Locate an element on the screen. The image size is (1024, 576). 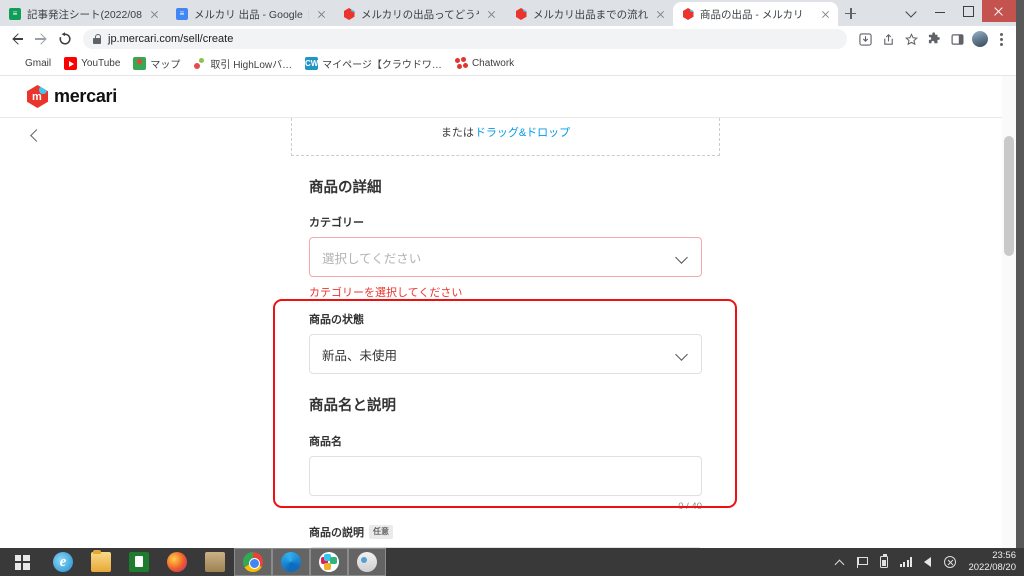
system-tray: 23:56 2022/08/20 is located at coordinates (928, 562).